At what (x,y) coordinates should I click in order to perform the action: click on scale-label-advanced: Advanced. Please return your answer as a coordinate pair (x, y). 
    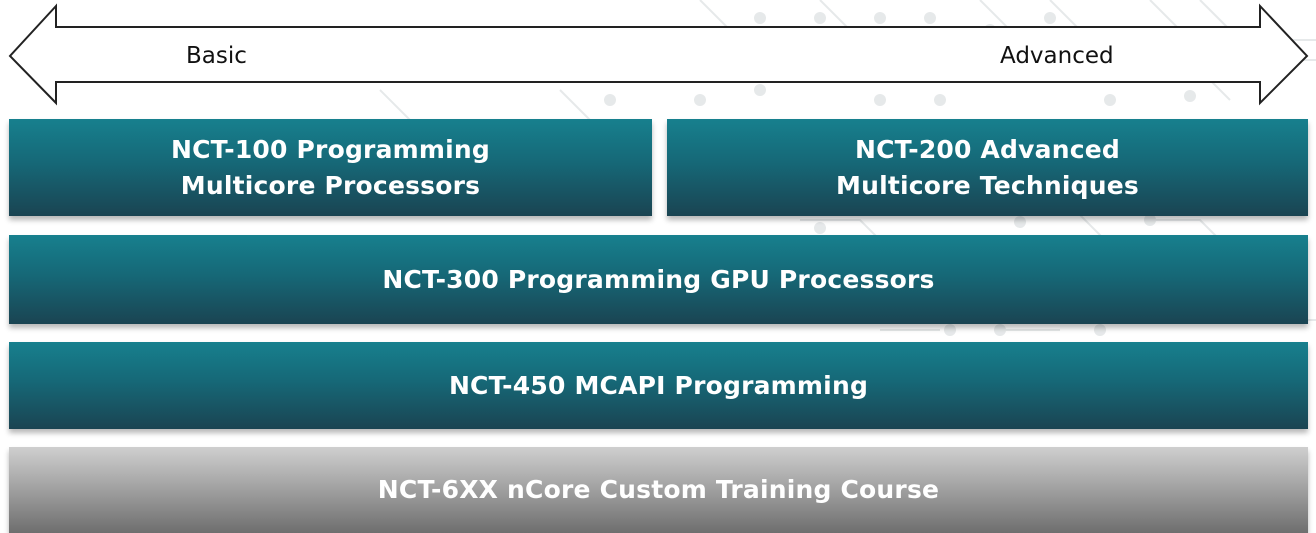
    Looking at the image, I should click on (1057, 56).